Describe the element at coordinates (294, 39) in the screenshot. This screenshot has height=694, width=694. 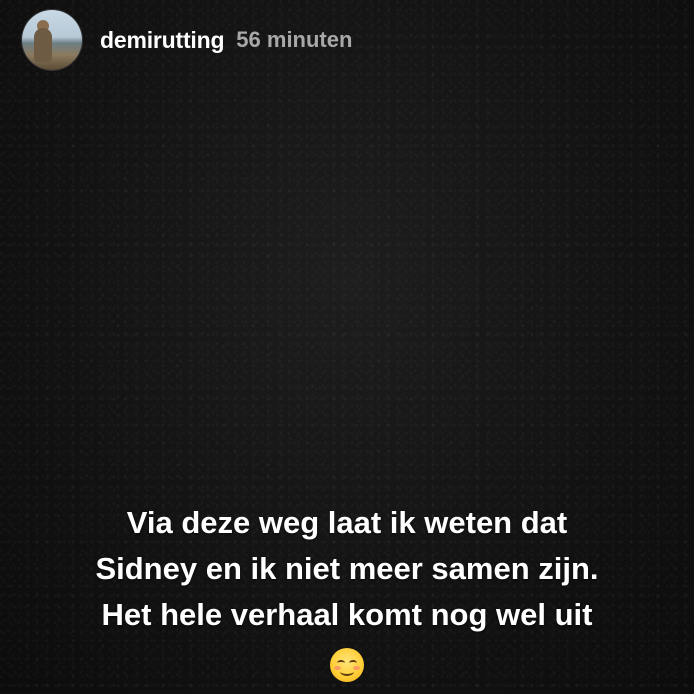
I see `timestamp: 56 minuten` at that location.